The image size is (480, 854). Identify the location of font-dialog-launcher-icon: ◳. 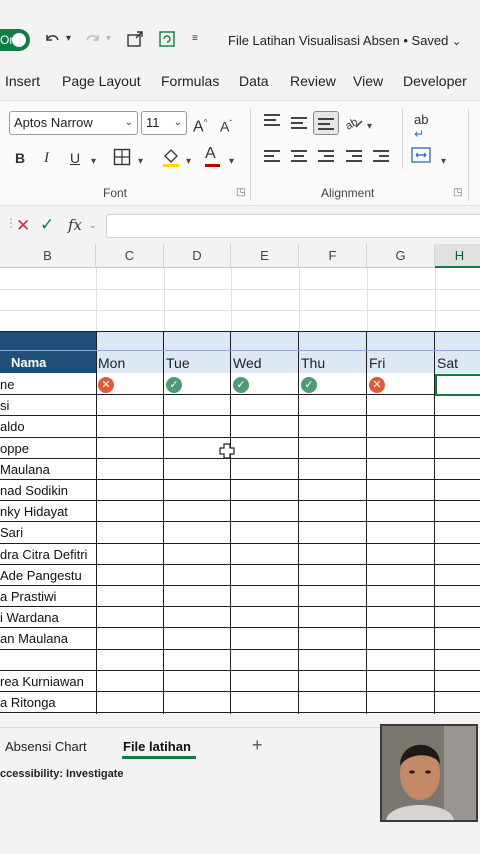
(240, 192).